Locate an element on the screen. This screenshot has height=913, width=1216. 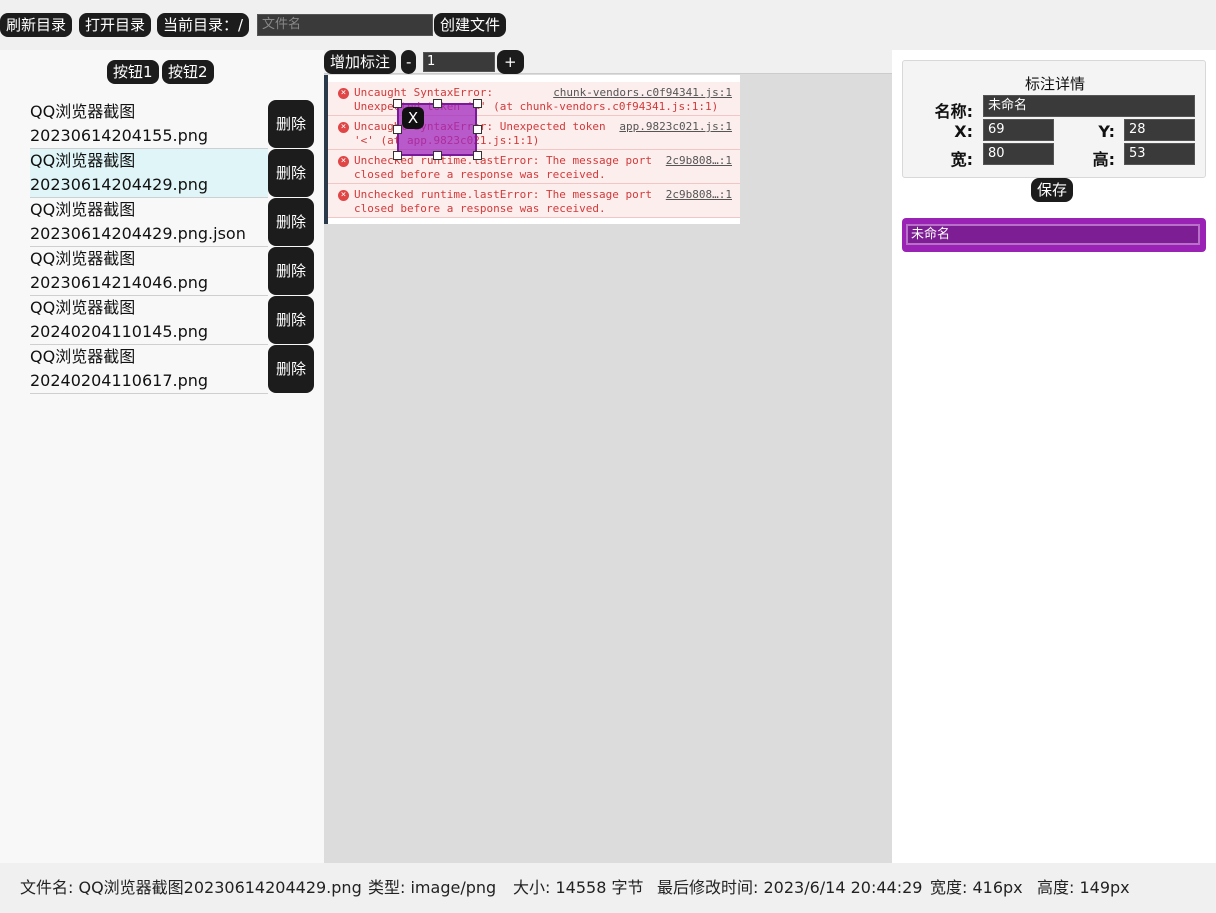
refresh-directory-button: 刷新目录 is located at coordinates (36, 25).